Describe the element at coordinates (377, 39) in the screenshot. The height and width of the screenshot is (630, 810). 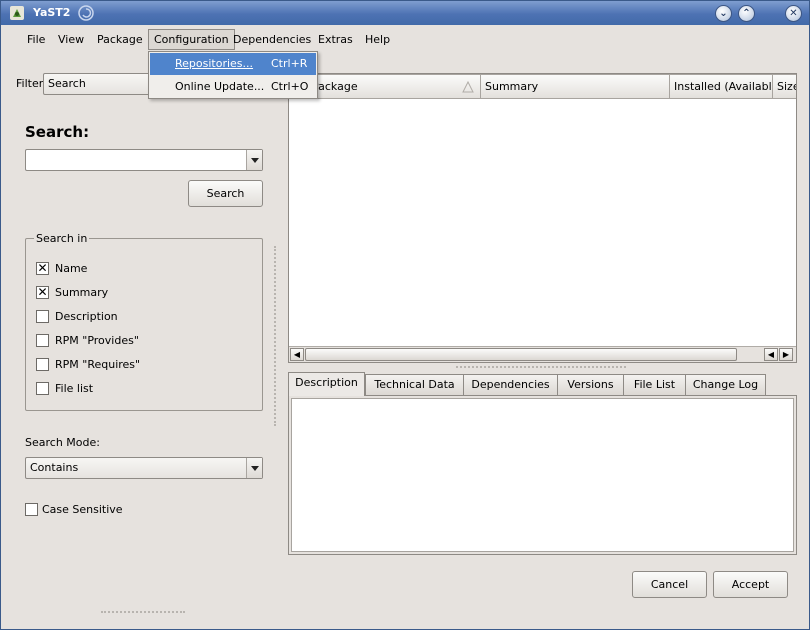
I see `menu-help: Help` at that location.